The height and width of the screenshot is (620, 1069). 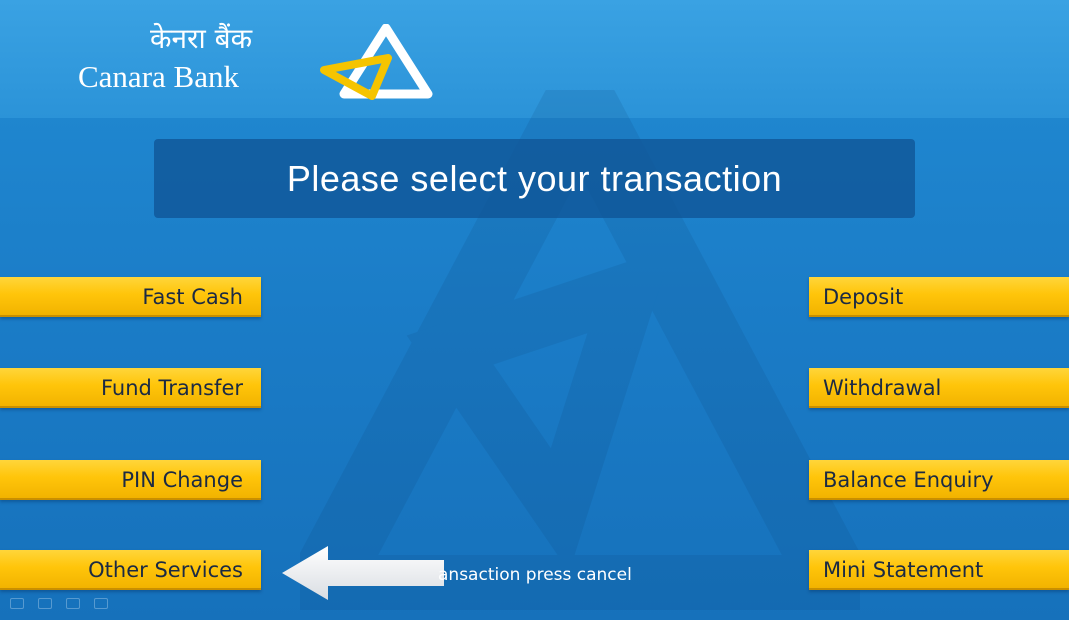 I want to click on other-services-button: Other Services, so click(x=130, y=570).